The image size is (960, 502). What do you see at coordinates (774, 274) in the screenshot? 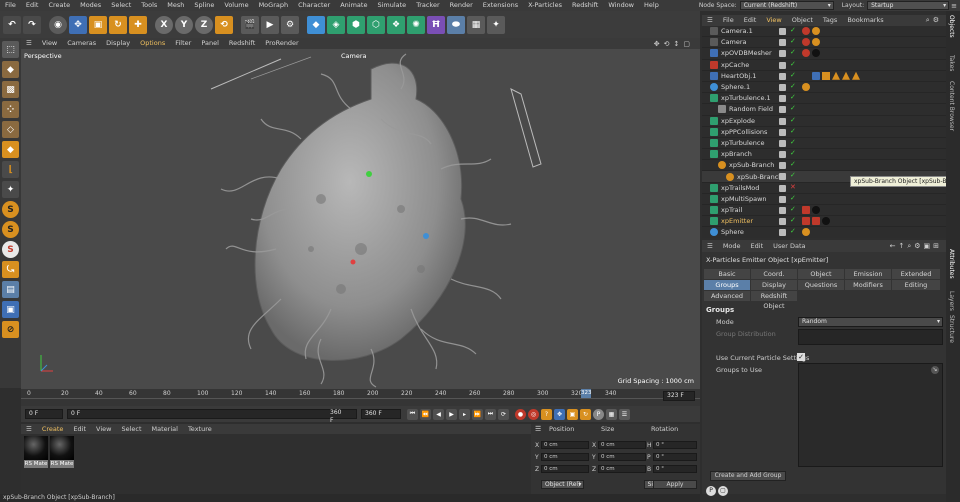
I see `tab-coord: Coord.` at bounding box center [774, 274].